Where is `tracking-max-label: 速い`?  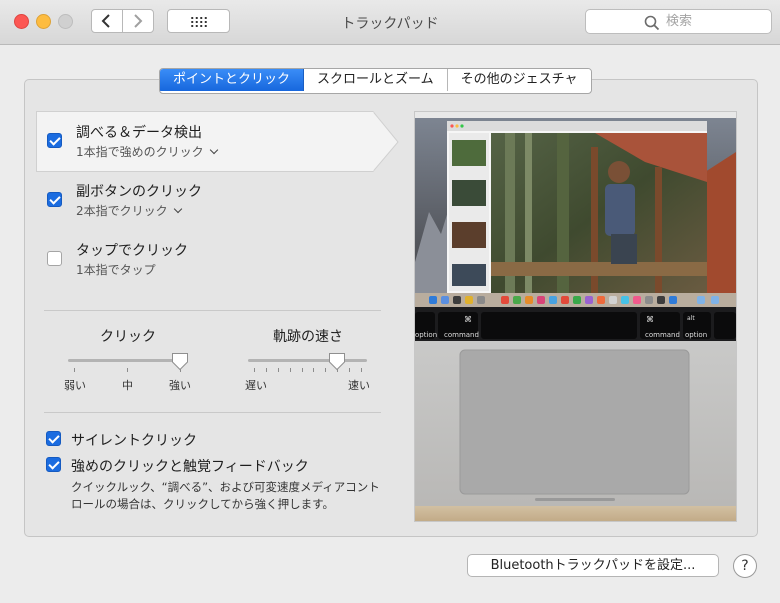
tracking-max-label: 速い is located at coordinates (359, 385).